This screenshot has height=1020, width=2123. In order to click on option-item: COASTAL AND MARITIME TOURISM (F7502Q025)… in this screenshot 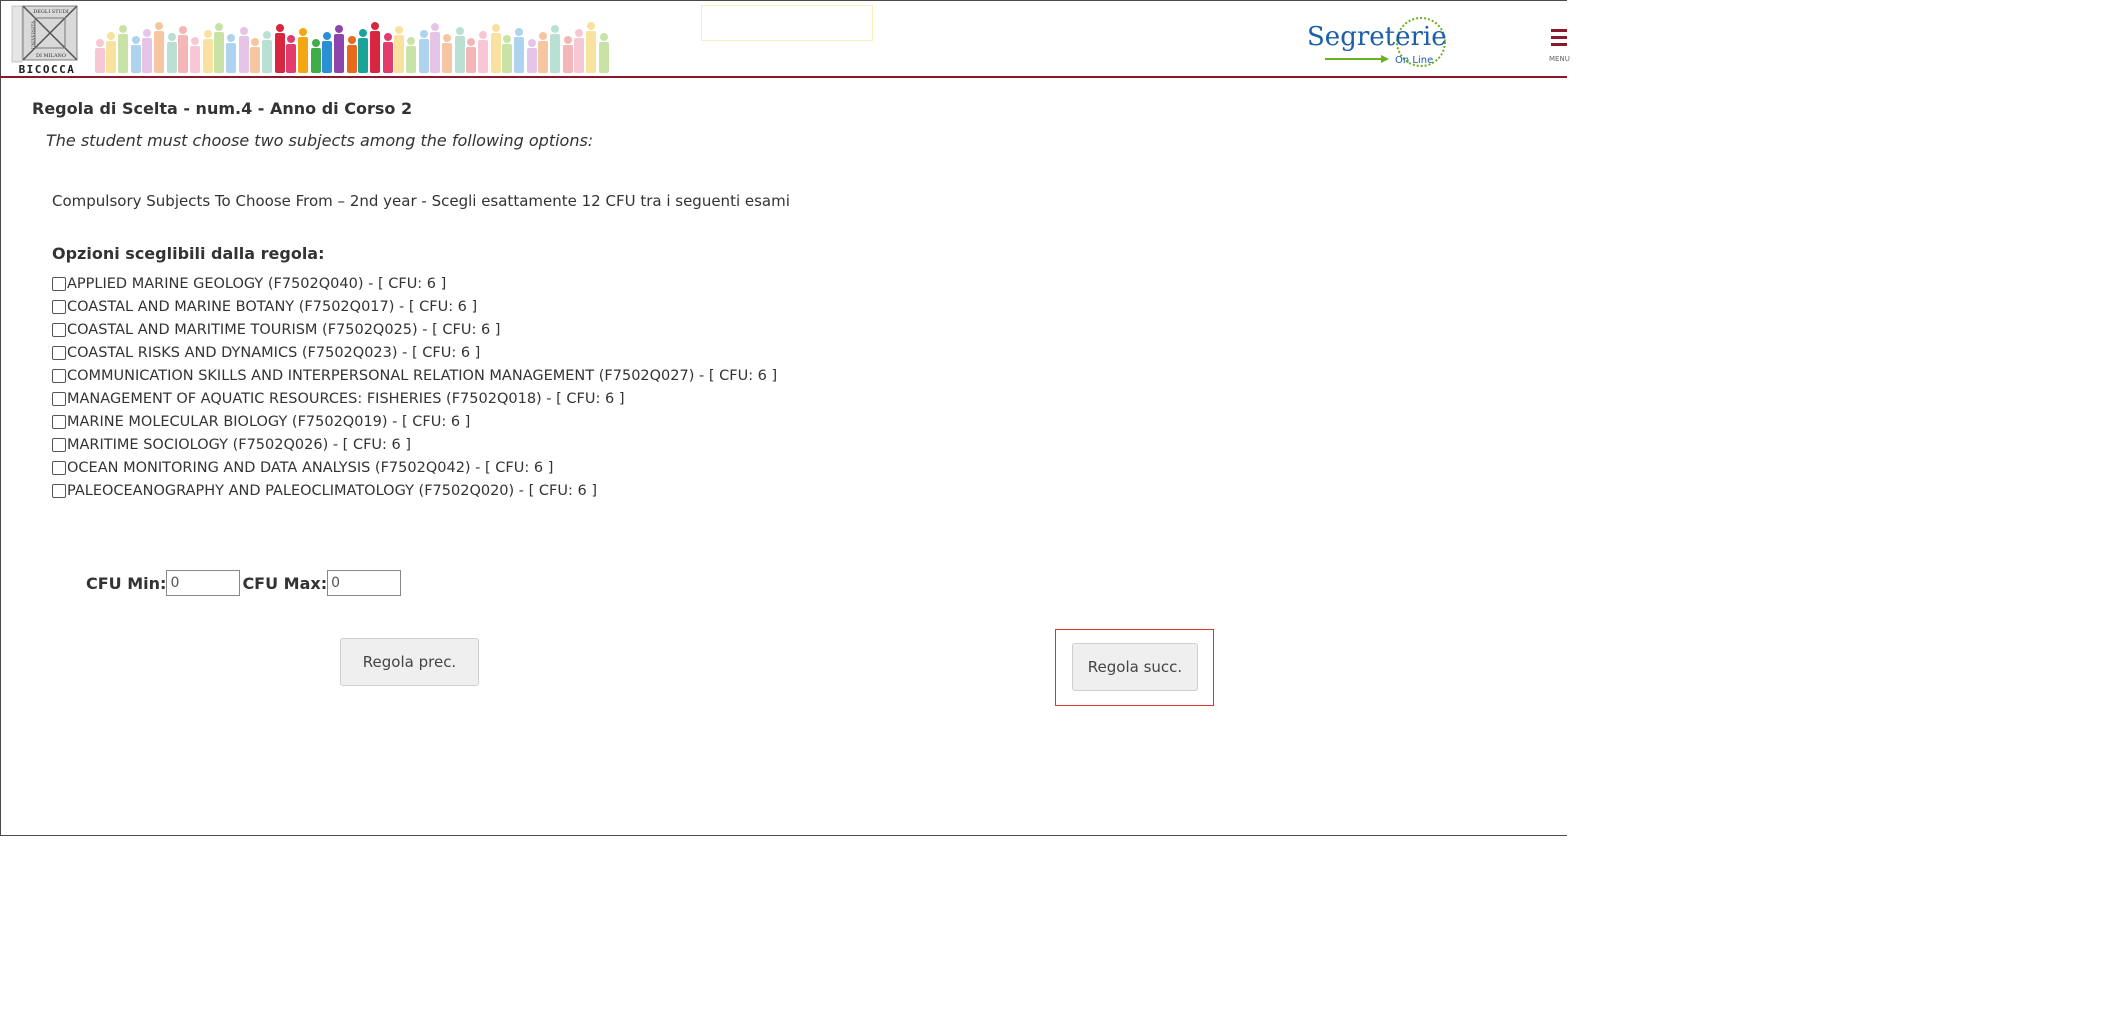, I will do `click(414, 329)`.